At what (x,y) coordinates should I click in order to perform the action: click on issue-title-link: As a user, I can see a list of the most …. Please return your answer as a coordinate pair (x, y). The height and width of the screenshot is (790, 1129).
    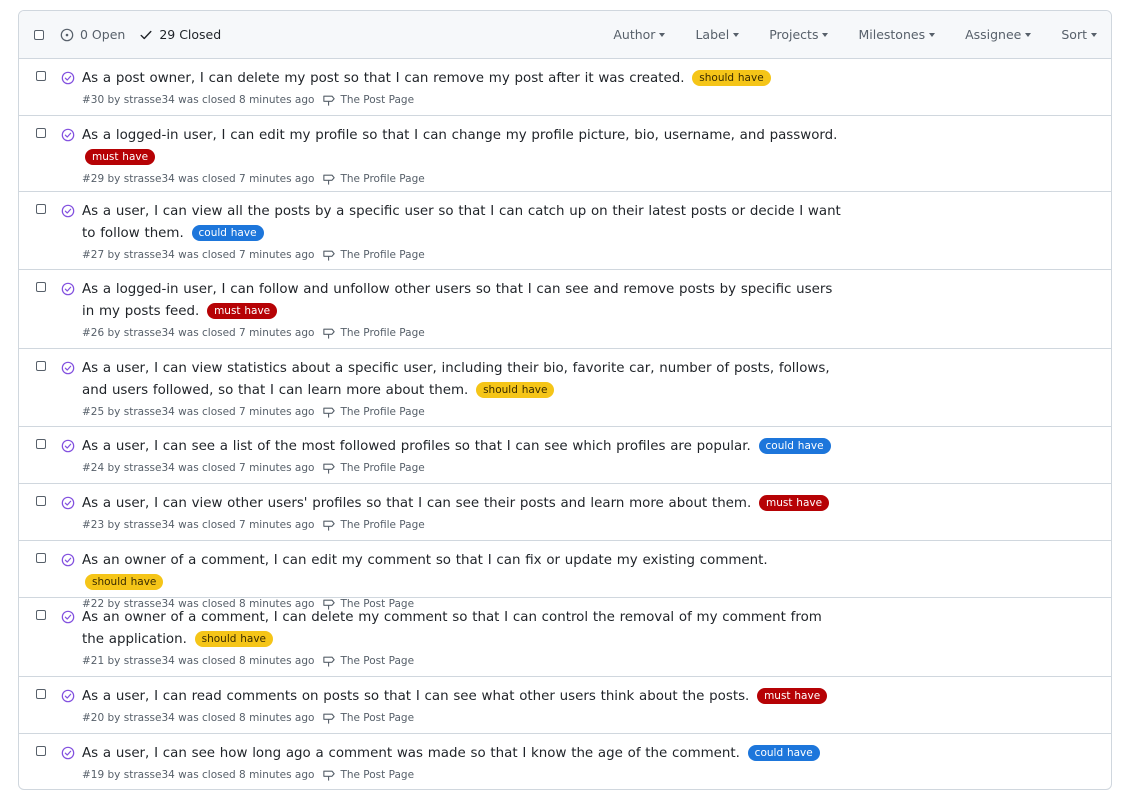
    Looking at the image, I should click on (416, 446).